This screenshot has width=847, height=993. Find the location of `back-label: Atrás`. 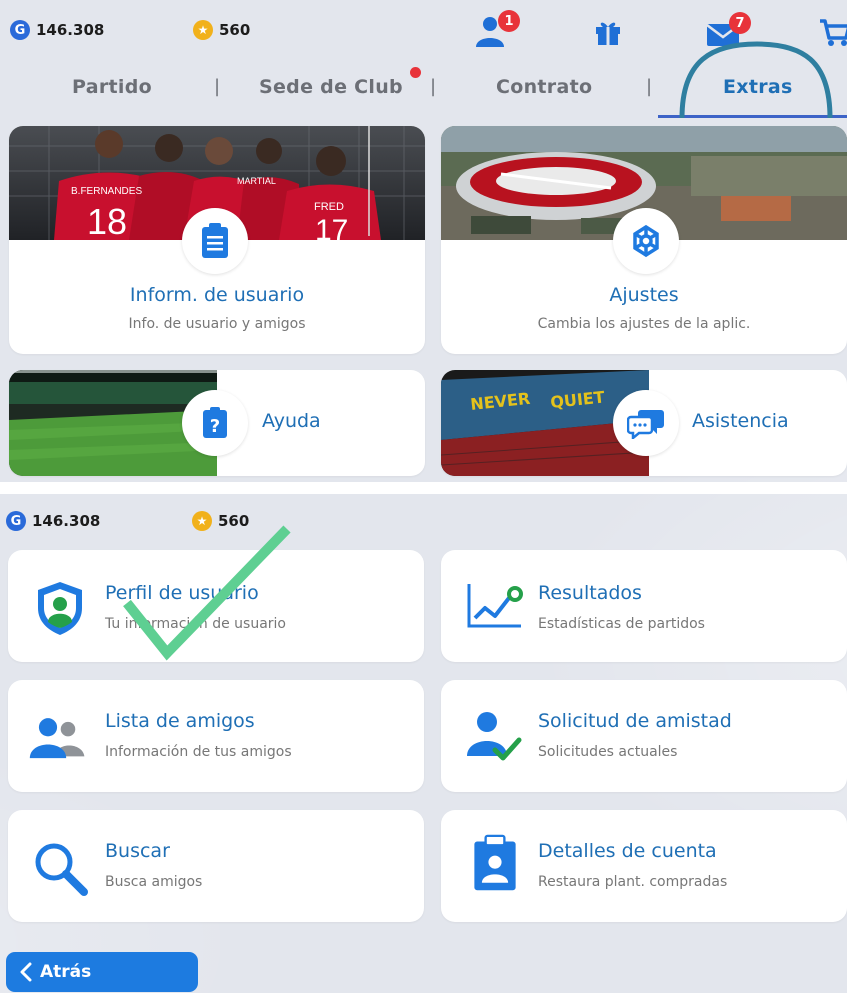

back-label: Atrás is located at coordinates (66, 972).